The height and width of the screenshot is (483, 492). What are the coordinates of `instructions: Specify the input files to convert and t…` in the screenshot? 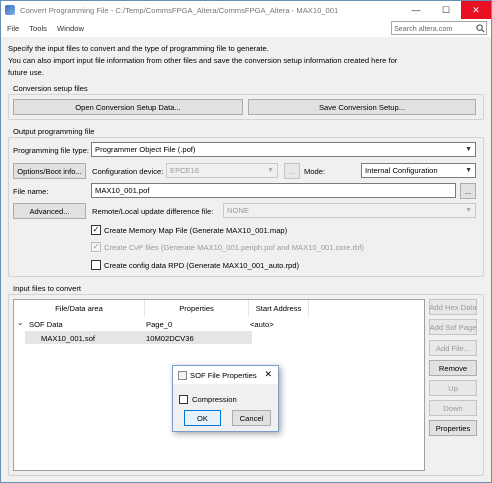 It's located at (213, 61).